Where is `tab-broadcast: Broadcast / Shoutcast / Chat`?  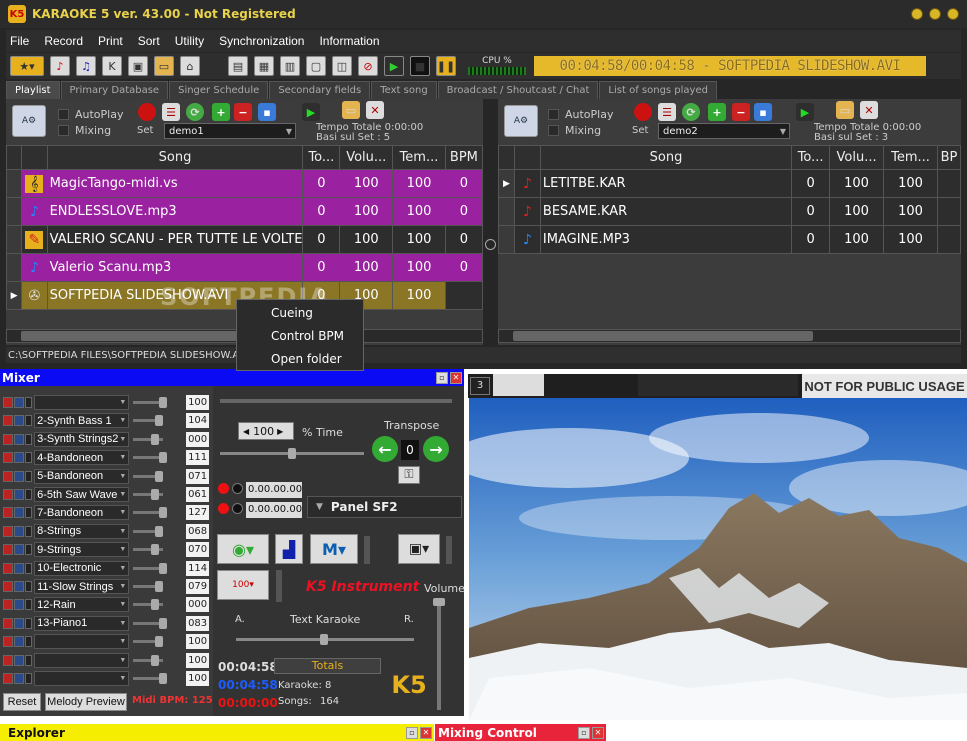
tab-broadcast: Broadcast / Shoutcast / Chat is located at coordinates (518, 90).